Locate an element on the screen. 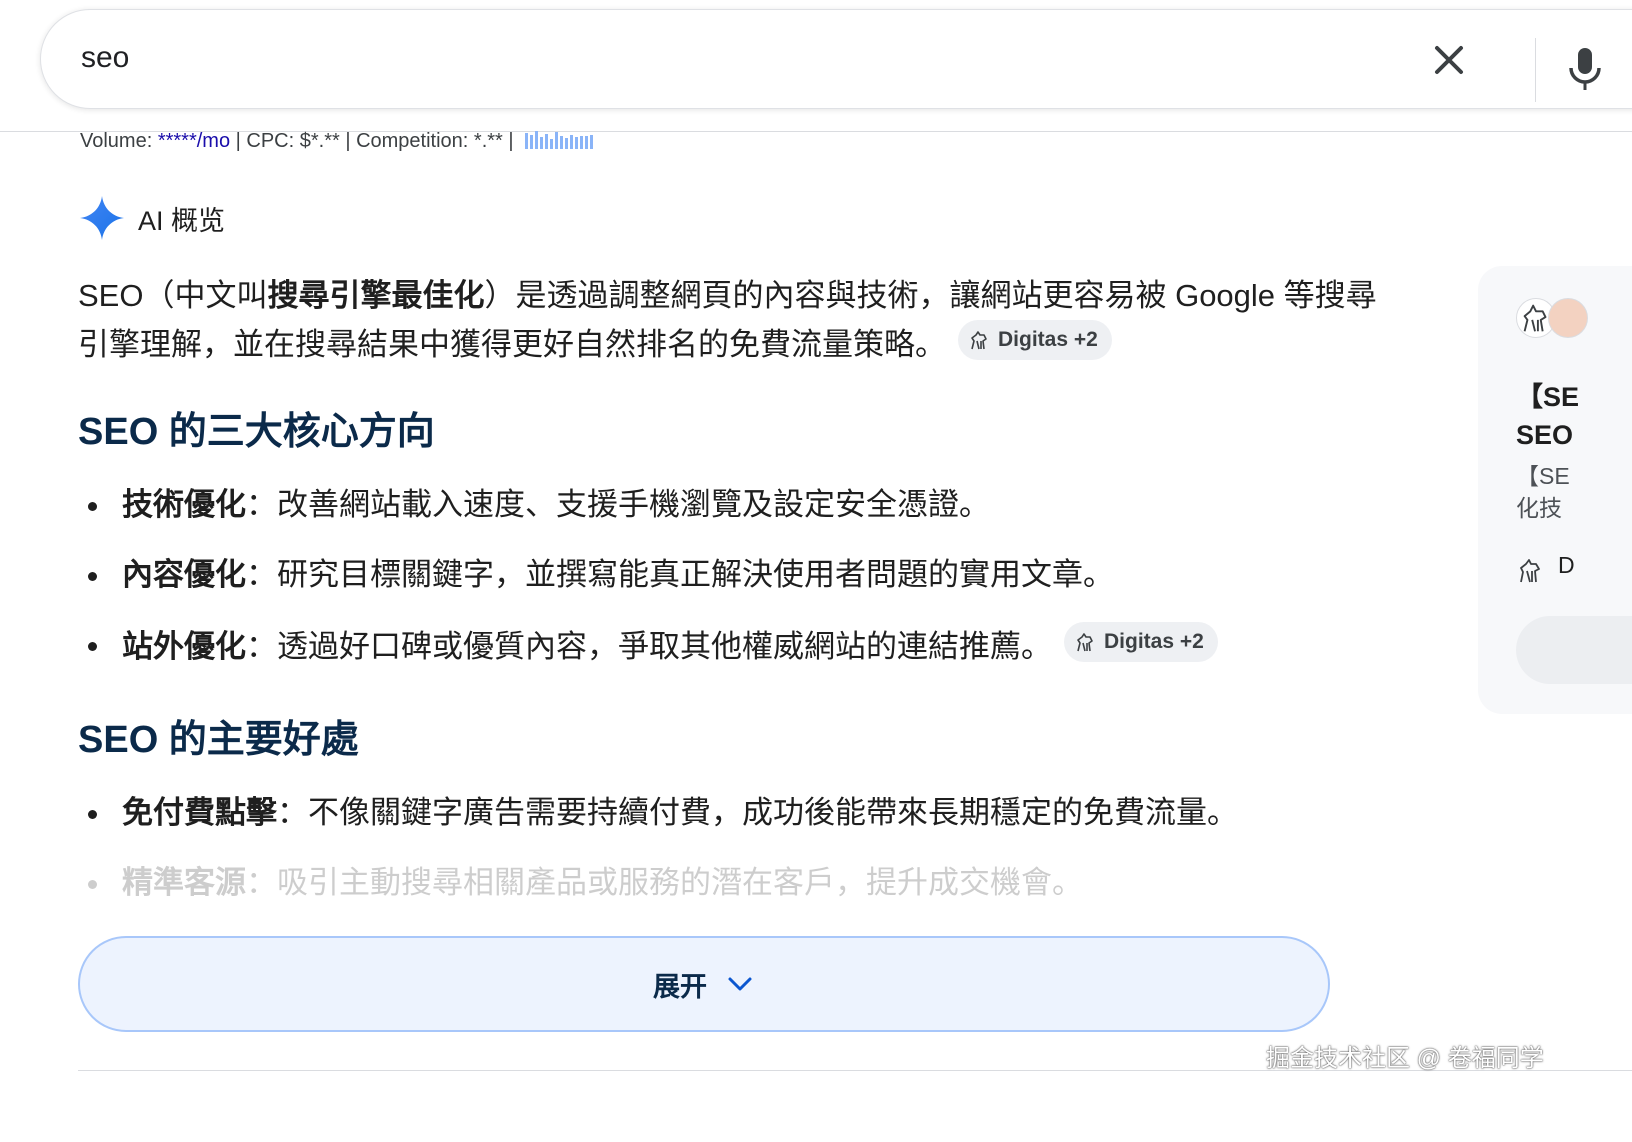  volume-label: Volume: is located at coordinates (119, 141).